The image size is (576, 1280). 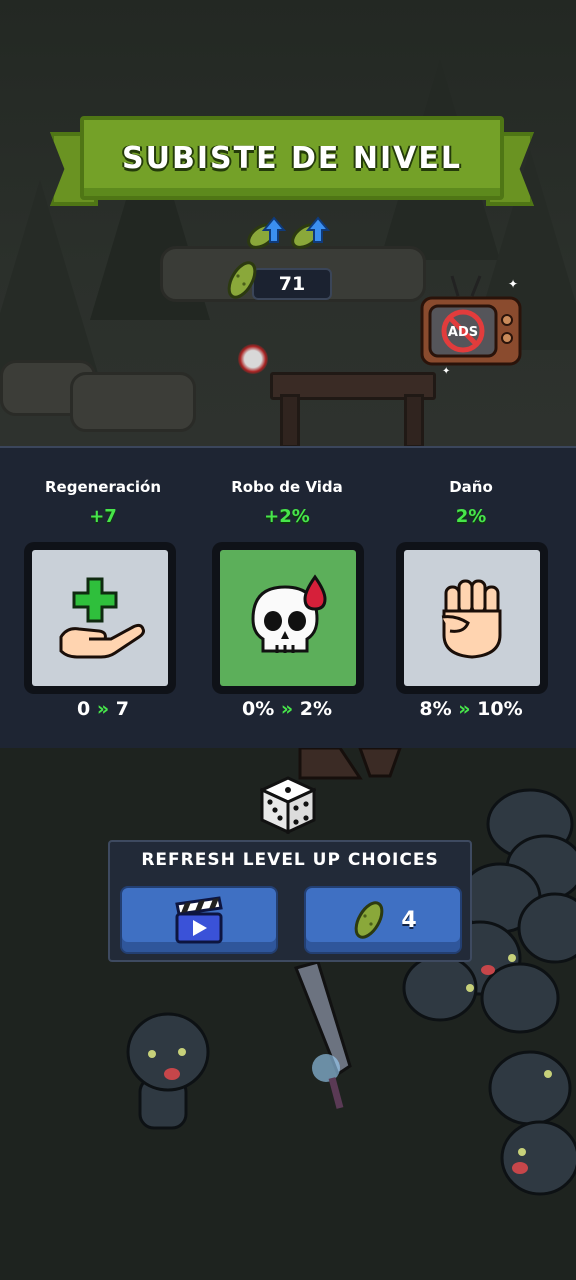 What do you see at coordinates (122, 709) in the screenshot?
I see `value-to: 7` at bounding box center [122, 709].